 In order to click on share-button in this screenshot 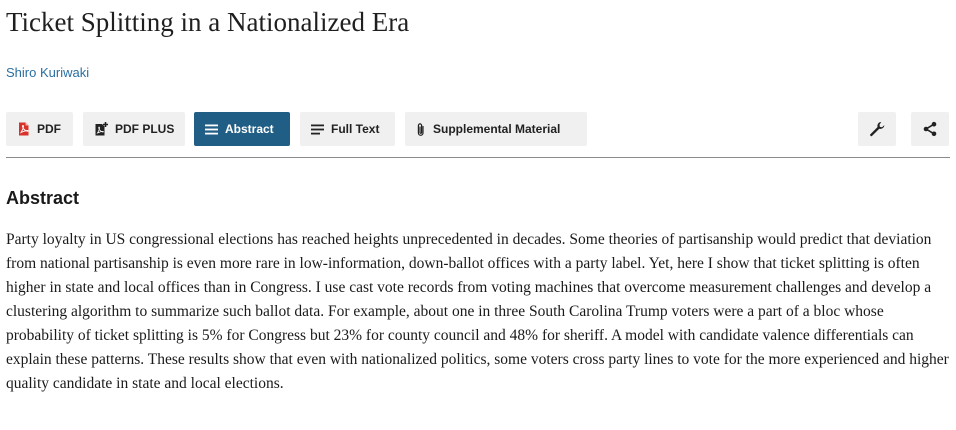, I will do `click(930, 129)`.